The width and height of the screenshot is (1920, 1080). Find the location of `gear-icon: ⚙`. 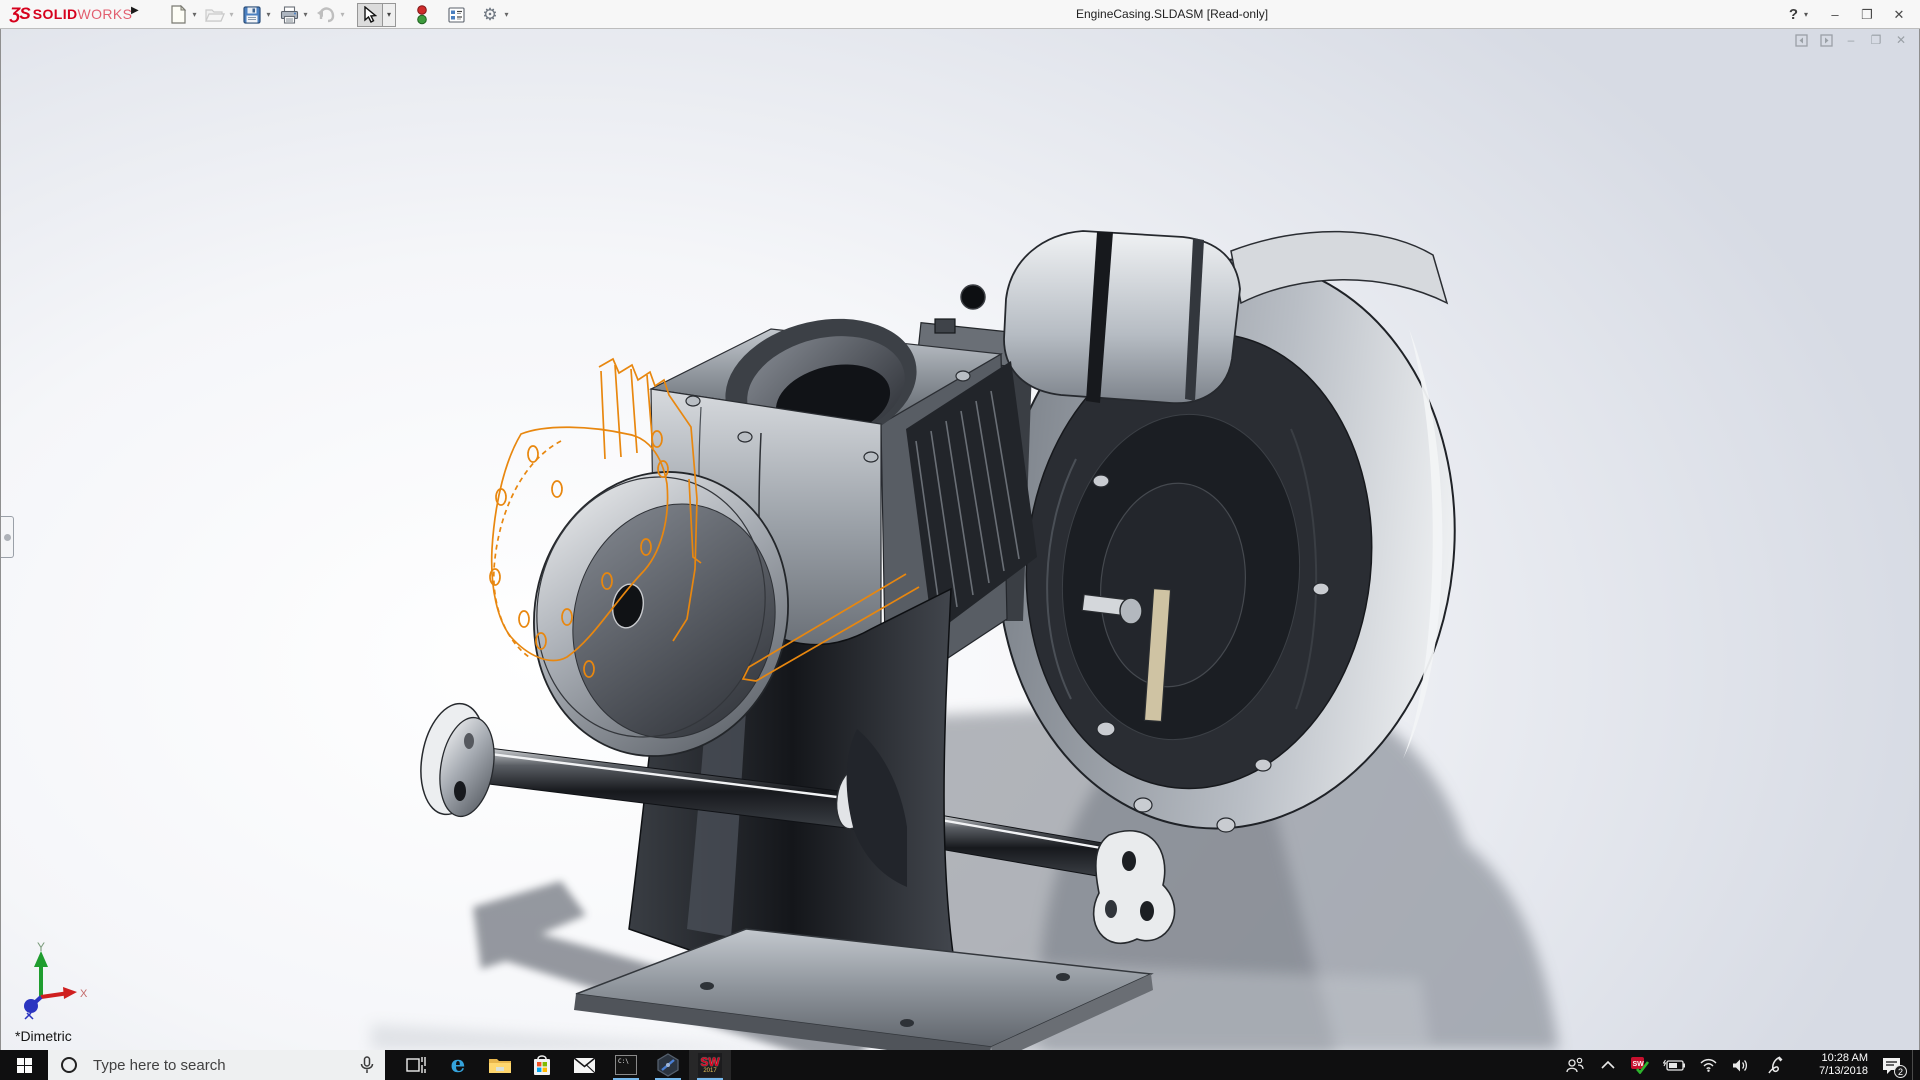

gear-icon: ⚙ is located at coordinates (490, 14).